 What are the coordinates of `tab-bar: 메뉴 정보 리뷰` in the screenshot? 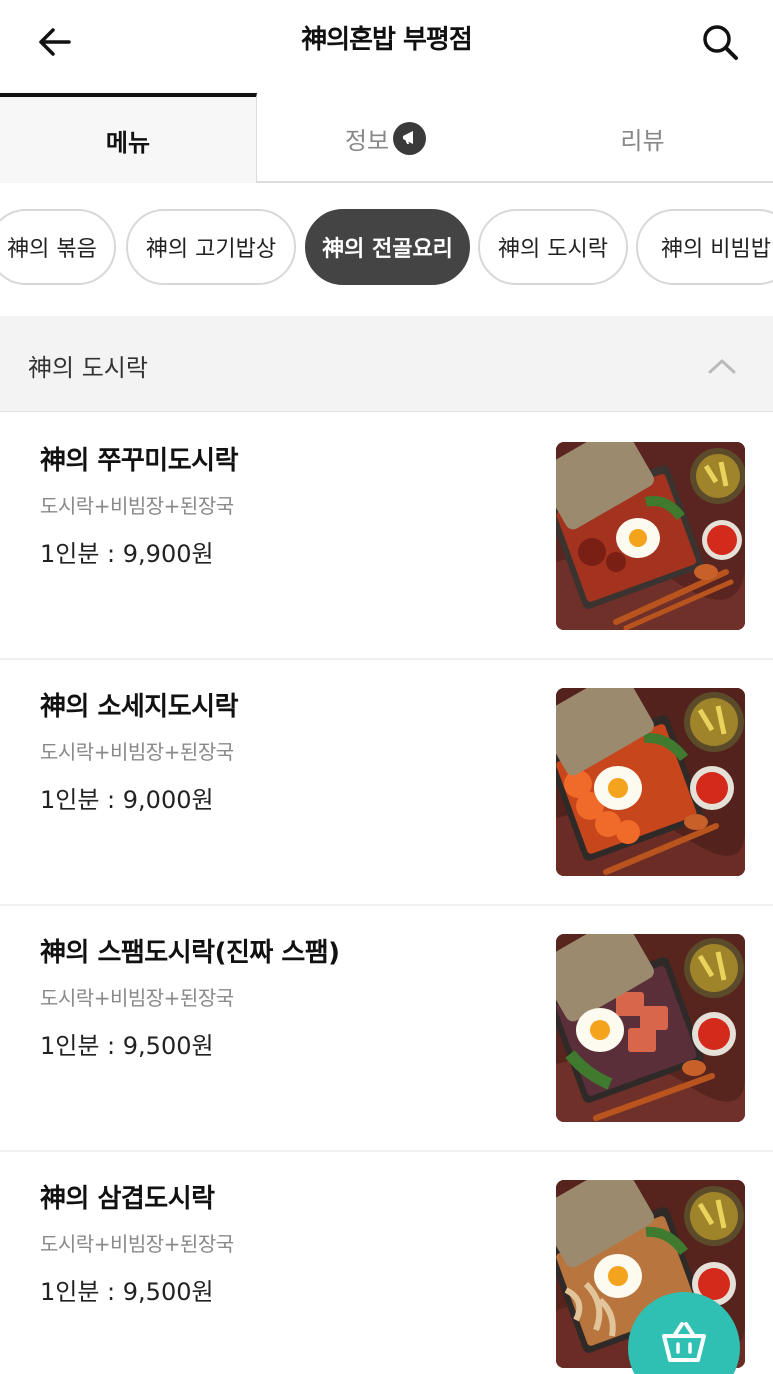 It's located at (386, 138).